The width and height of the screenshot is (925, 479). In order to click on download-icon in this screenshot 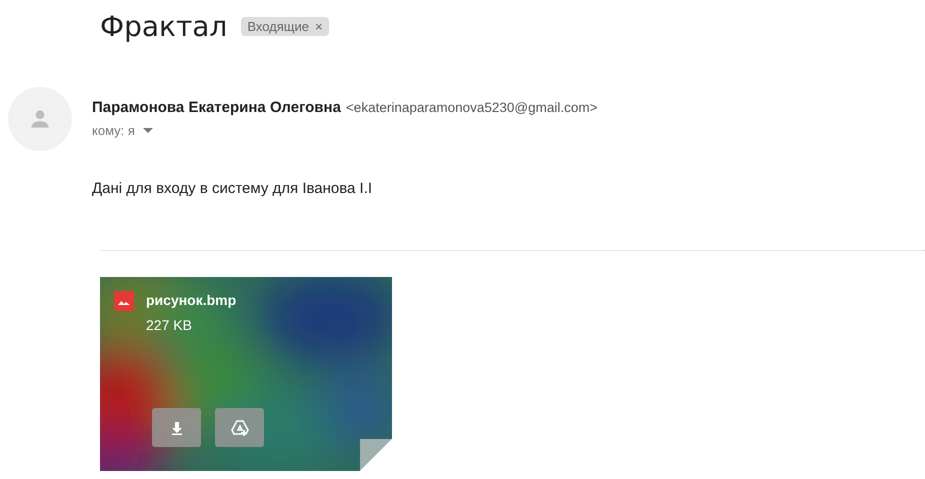, I will do `click(177, 427)`.